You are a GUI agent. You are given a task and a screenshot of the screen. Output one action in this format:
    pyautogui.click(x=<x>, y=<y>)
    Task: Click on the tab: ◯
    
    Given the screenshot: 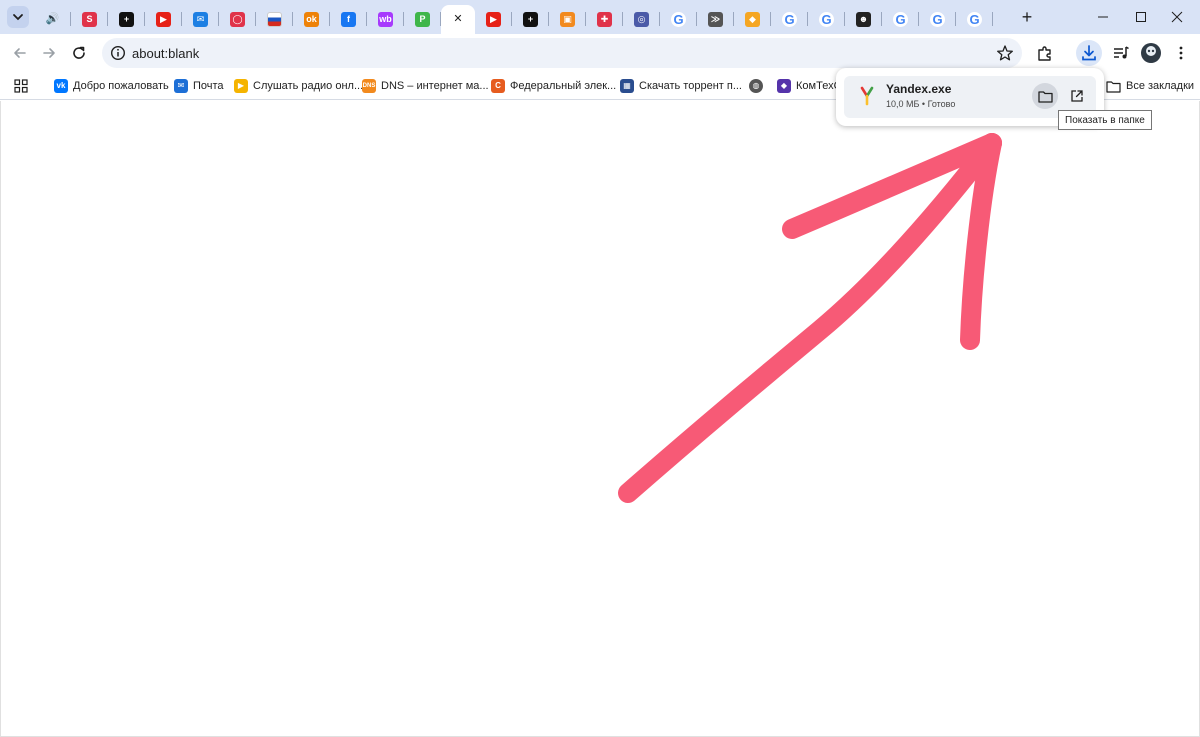 What is the action you would take?
    pyautogui.click(x=237, y=19)
    